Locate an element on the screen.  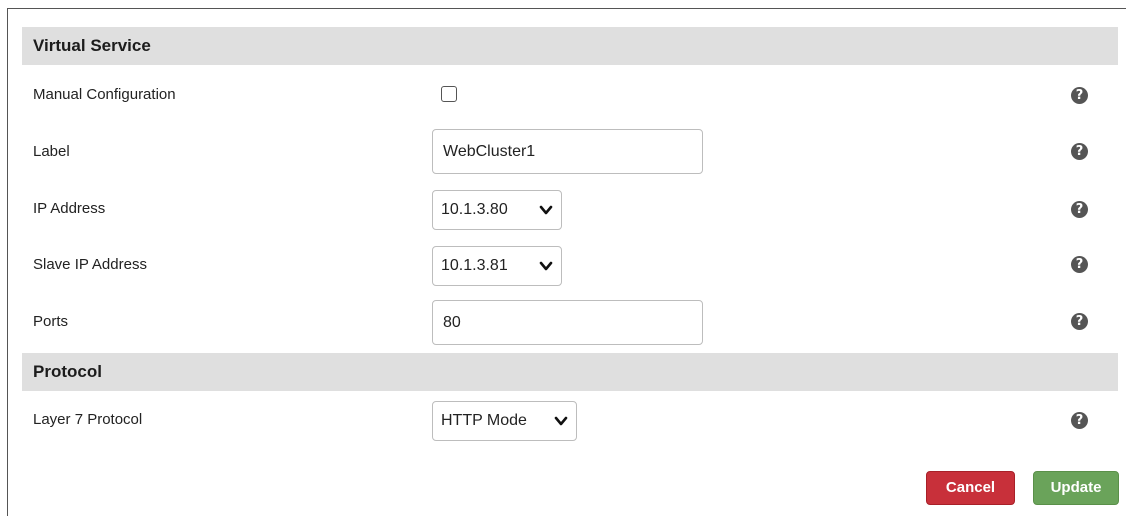
cancel-button: Cancel is located at coordinates (970, 488).